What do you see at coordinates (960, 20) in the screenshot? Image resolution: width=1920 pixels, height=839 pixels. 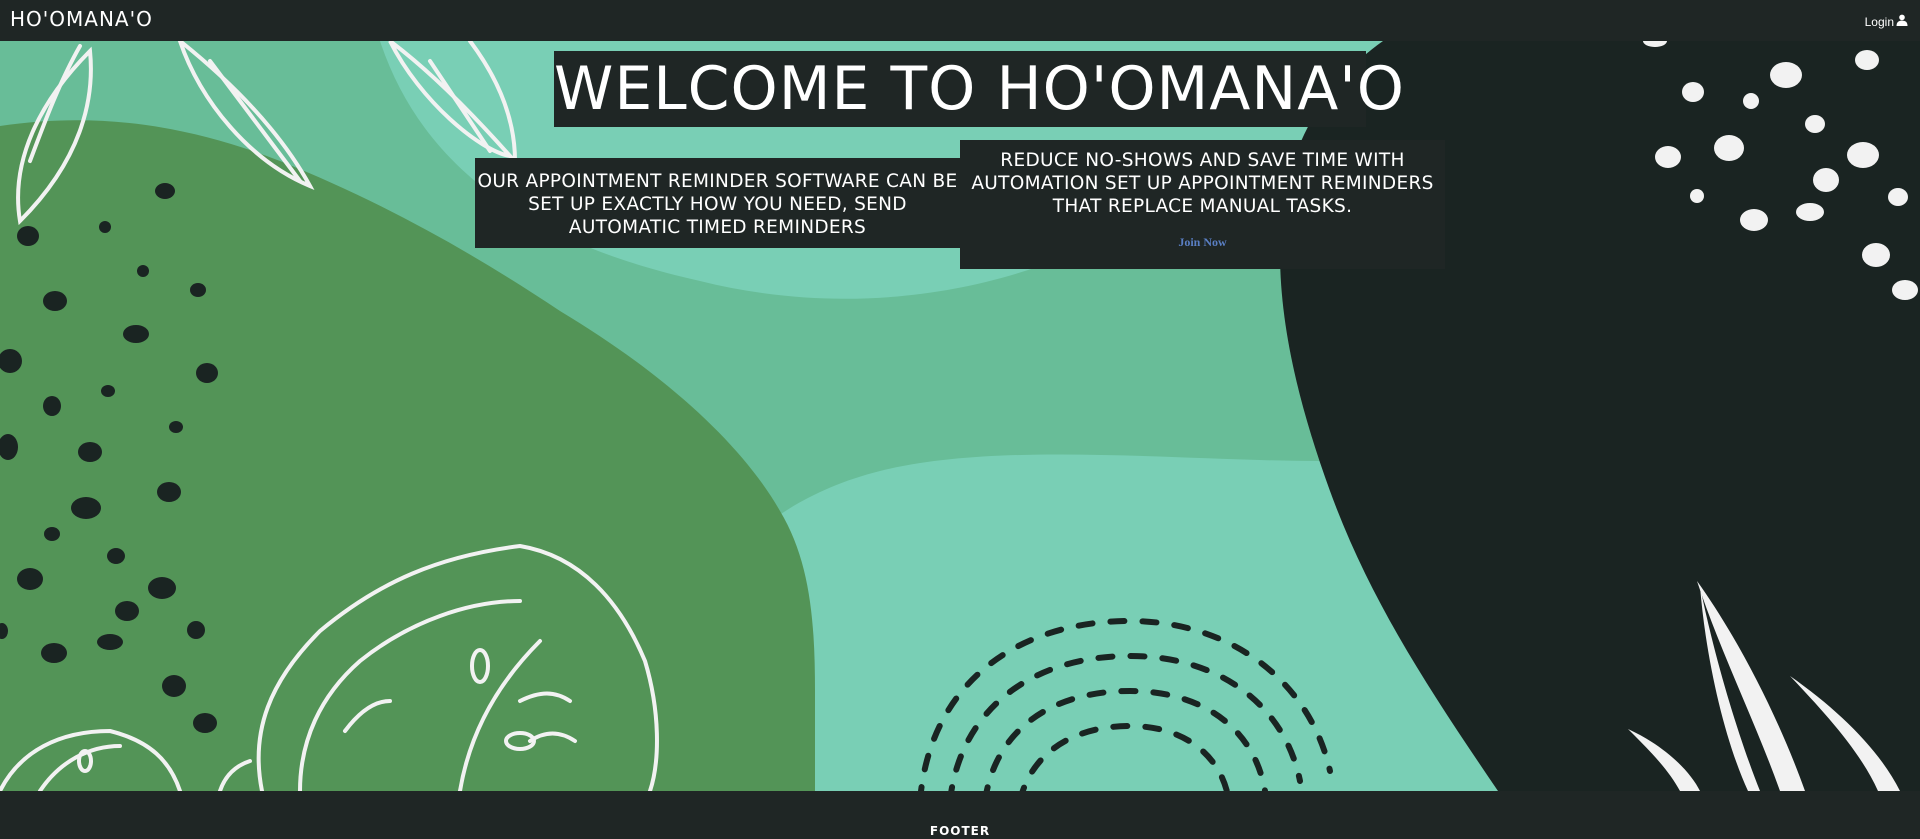 I see `top-navbar: HO'OMANA'O Login` at bounding box center [960, 20].